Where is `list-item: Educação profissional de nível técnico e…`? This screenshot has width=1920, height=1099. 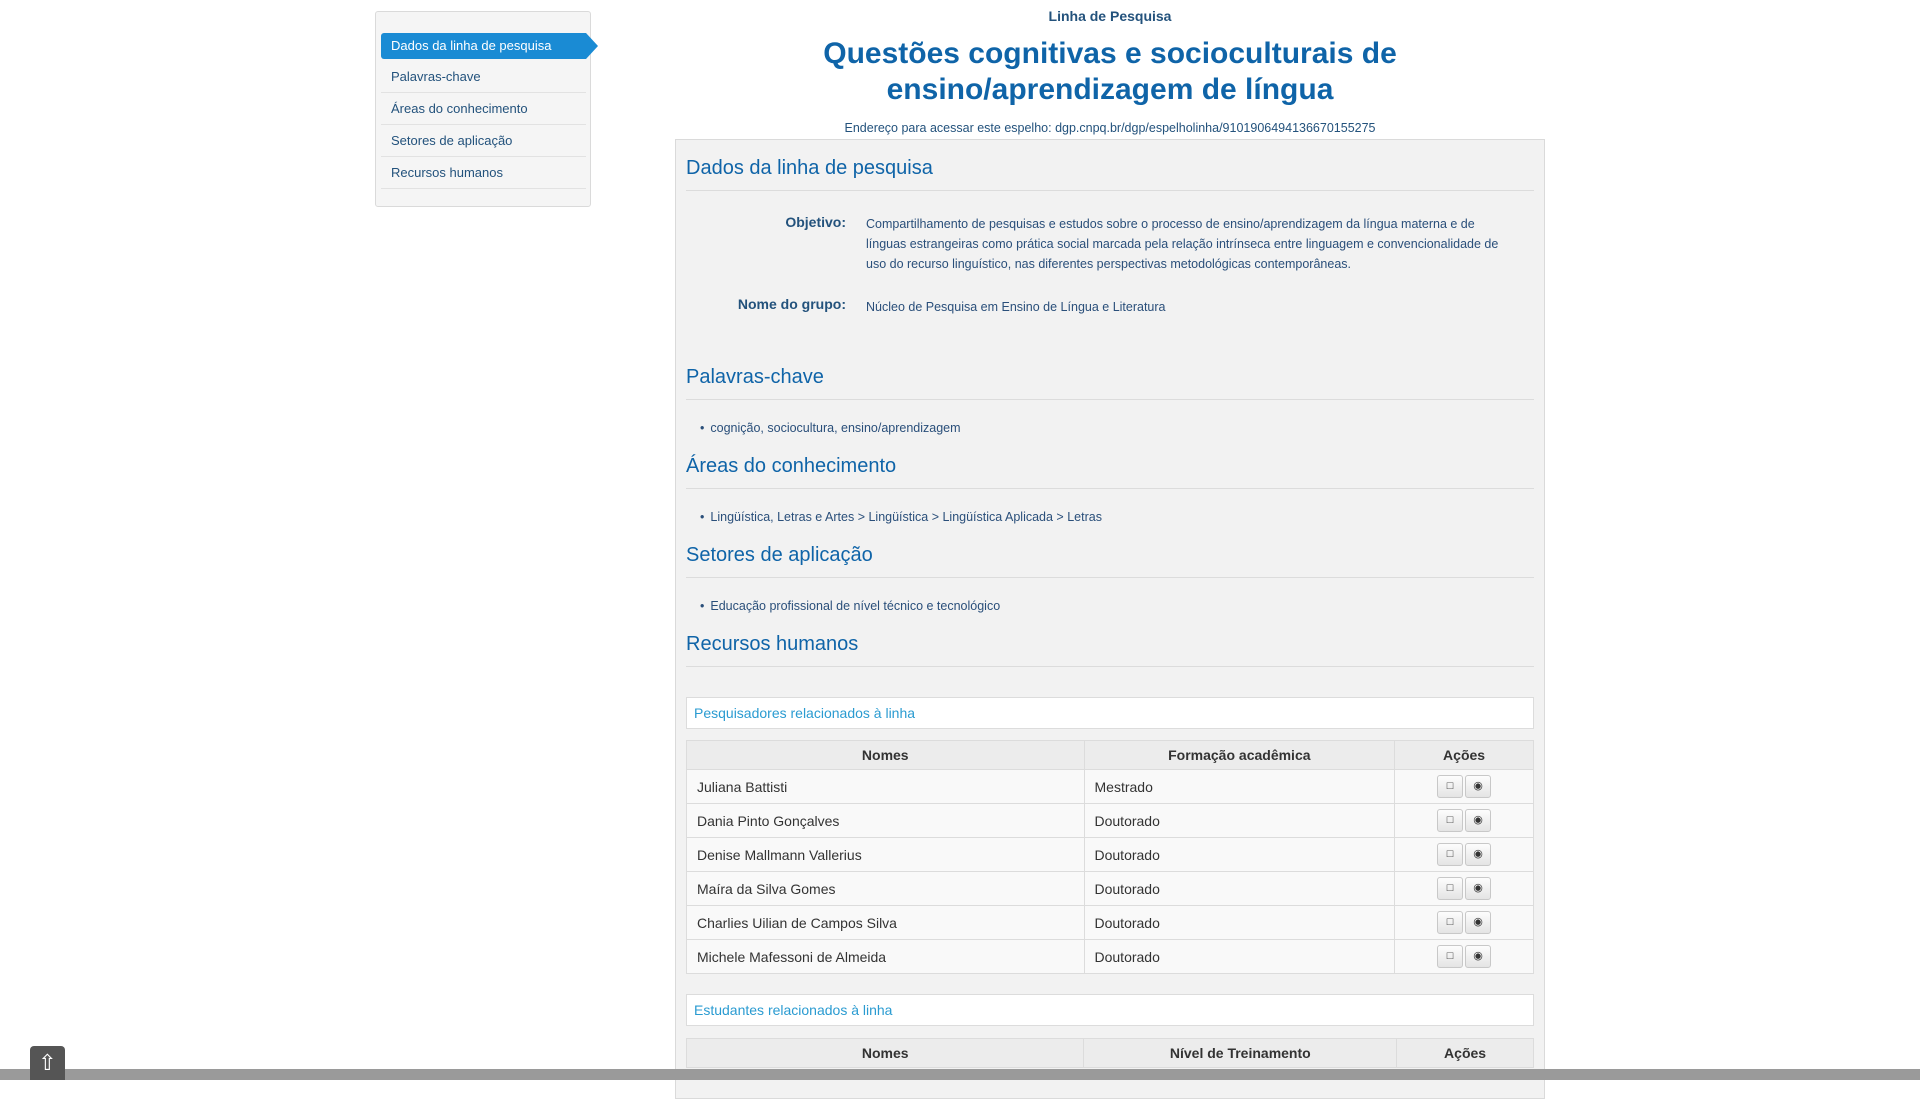
list-item: Educação profissional de nível técnico e… is located at coordinates (850, 606).